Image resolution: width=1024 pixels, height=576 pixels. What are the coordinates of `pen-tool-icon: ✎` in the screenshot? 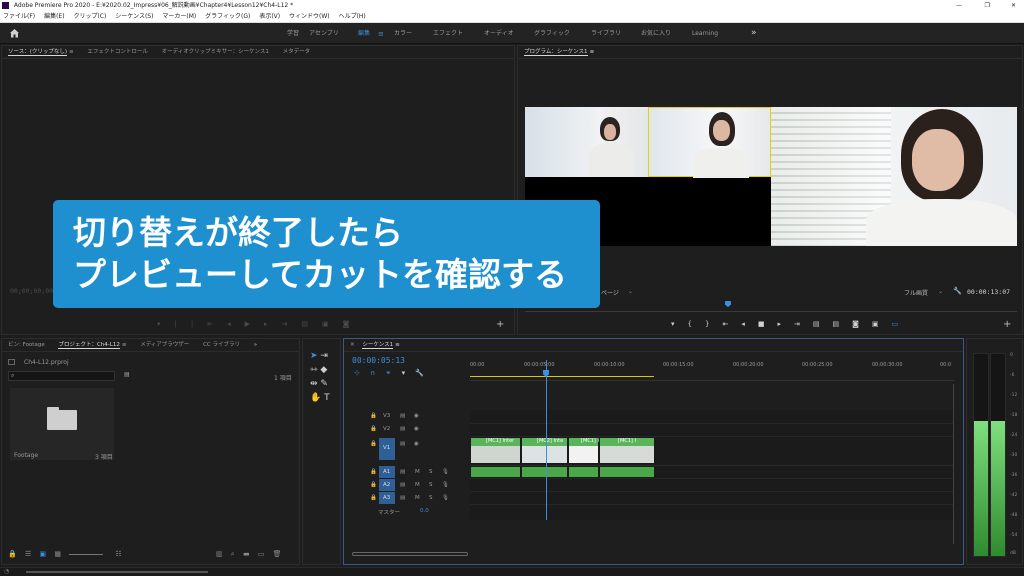 It's located at (324, 384).